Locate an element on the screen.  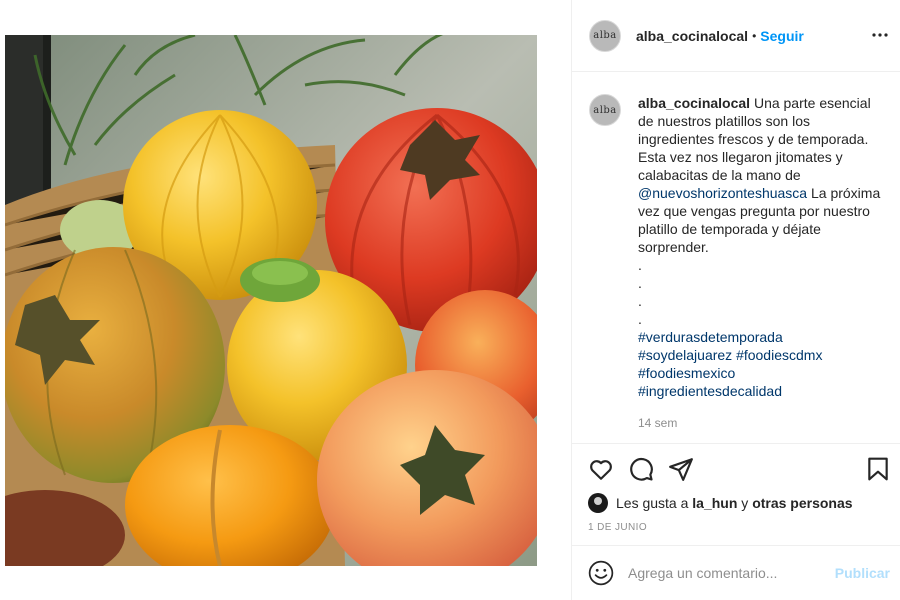
hashtag-link: #soydelajuarez is located at coordinates (685, 355).